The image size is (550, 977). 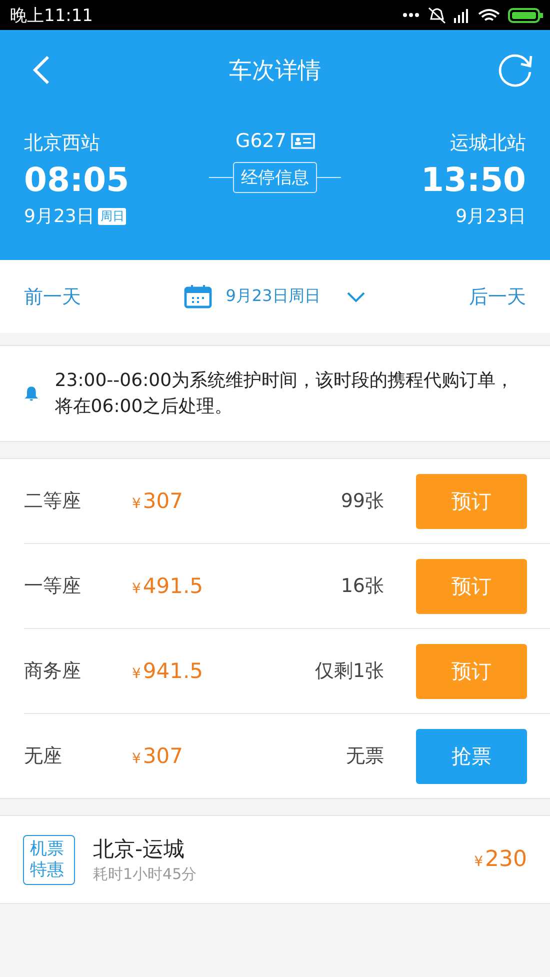 What do you see at coordinates (473, 180) in the screenshot?
I see `arrival-time: 13:50` at bounding box center [473, 180].